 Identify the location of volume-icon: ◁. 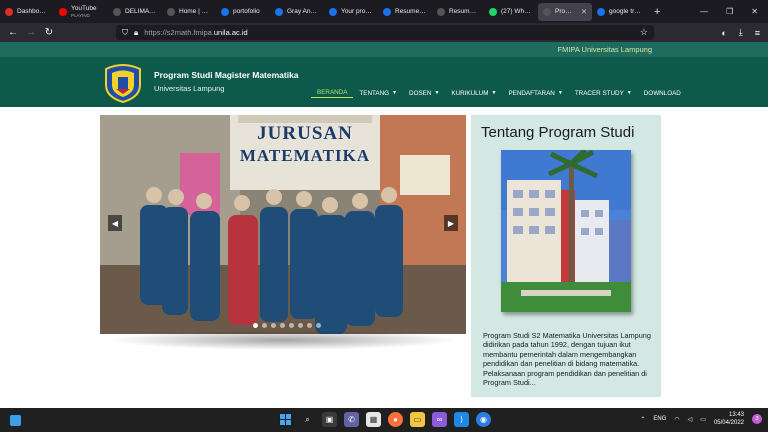
(690, 419).